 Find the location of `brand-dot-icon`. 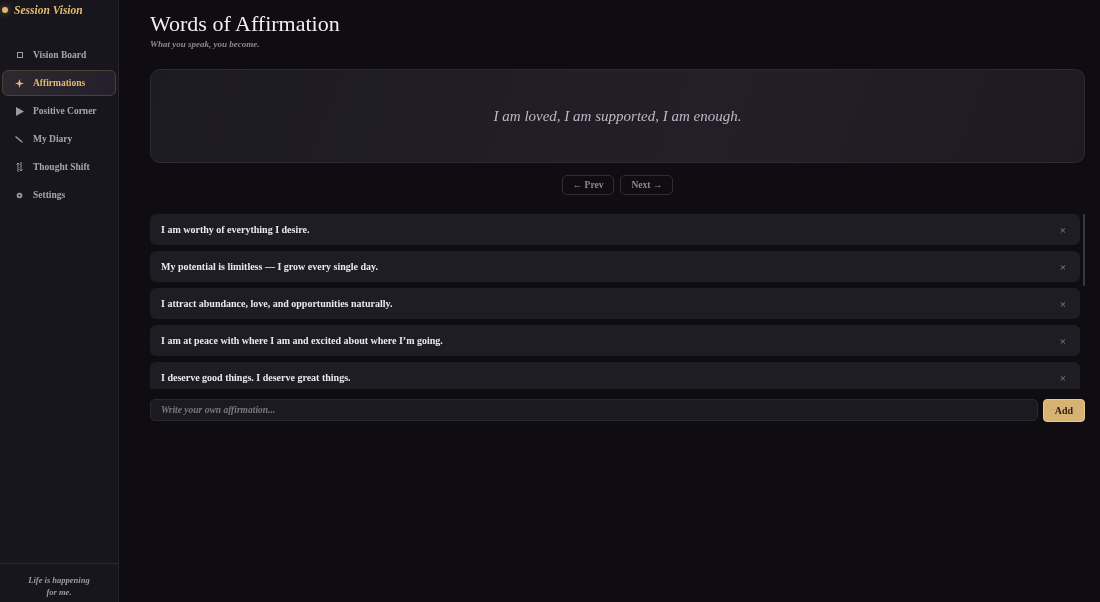

brand-dot-icon is located at coordinates (5, 10).